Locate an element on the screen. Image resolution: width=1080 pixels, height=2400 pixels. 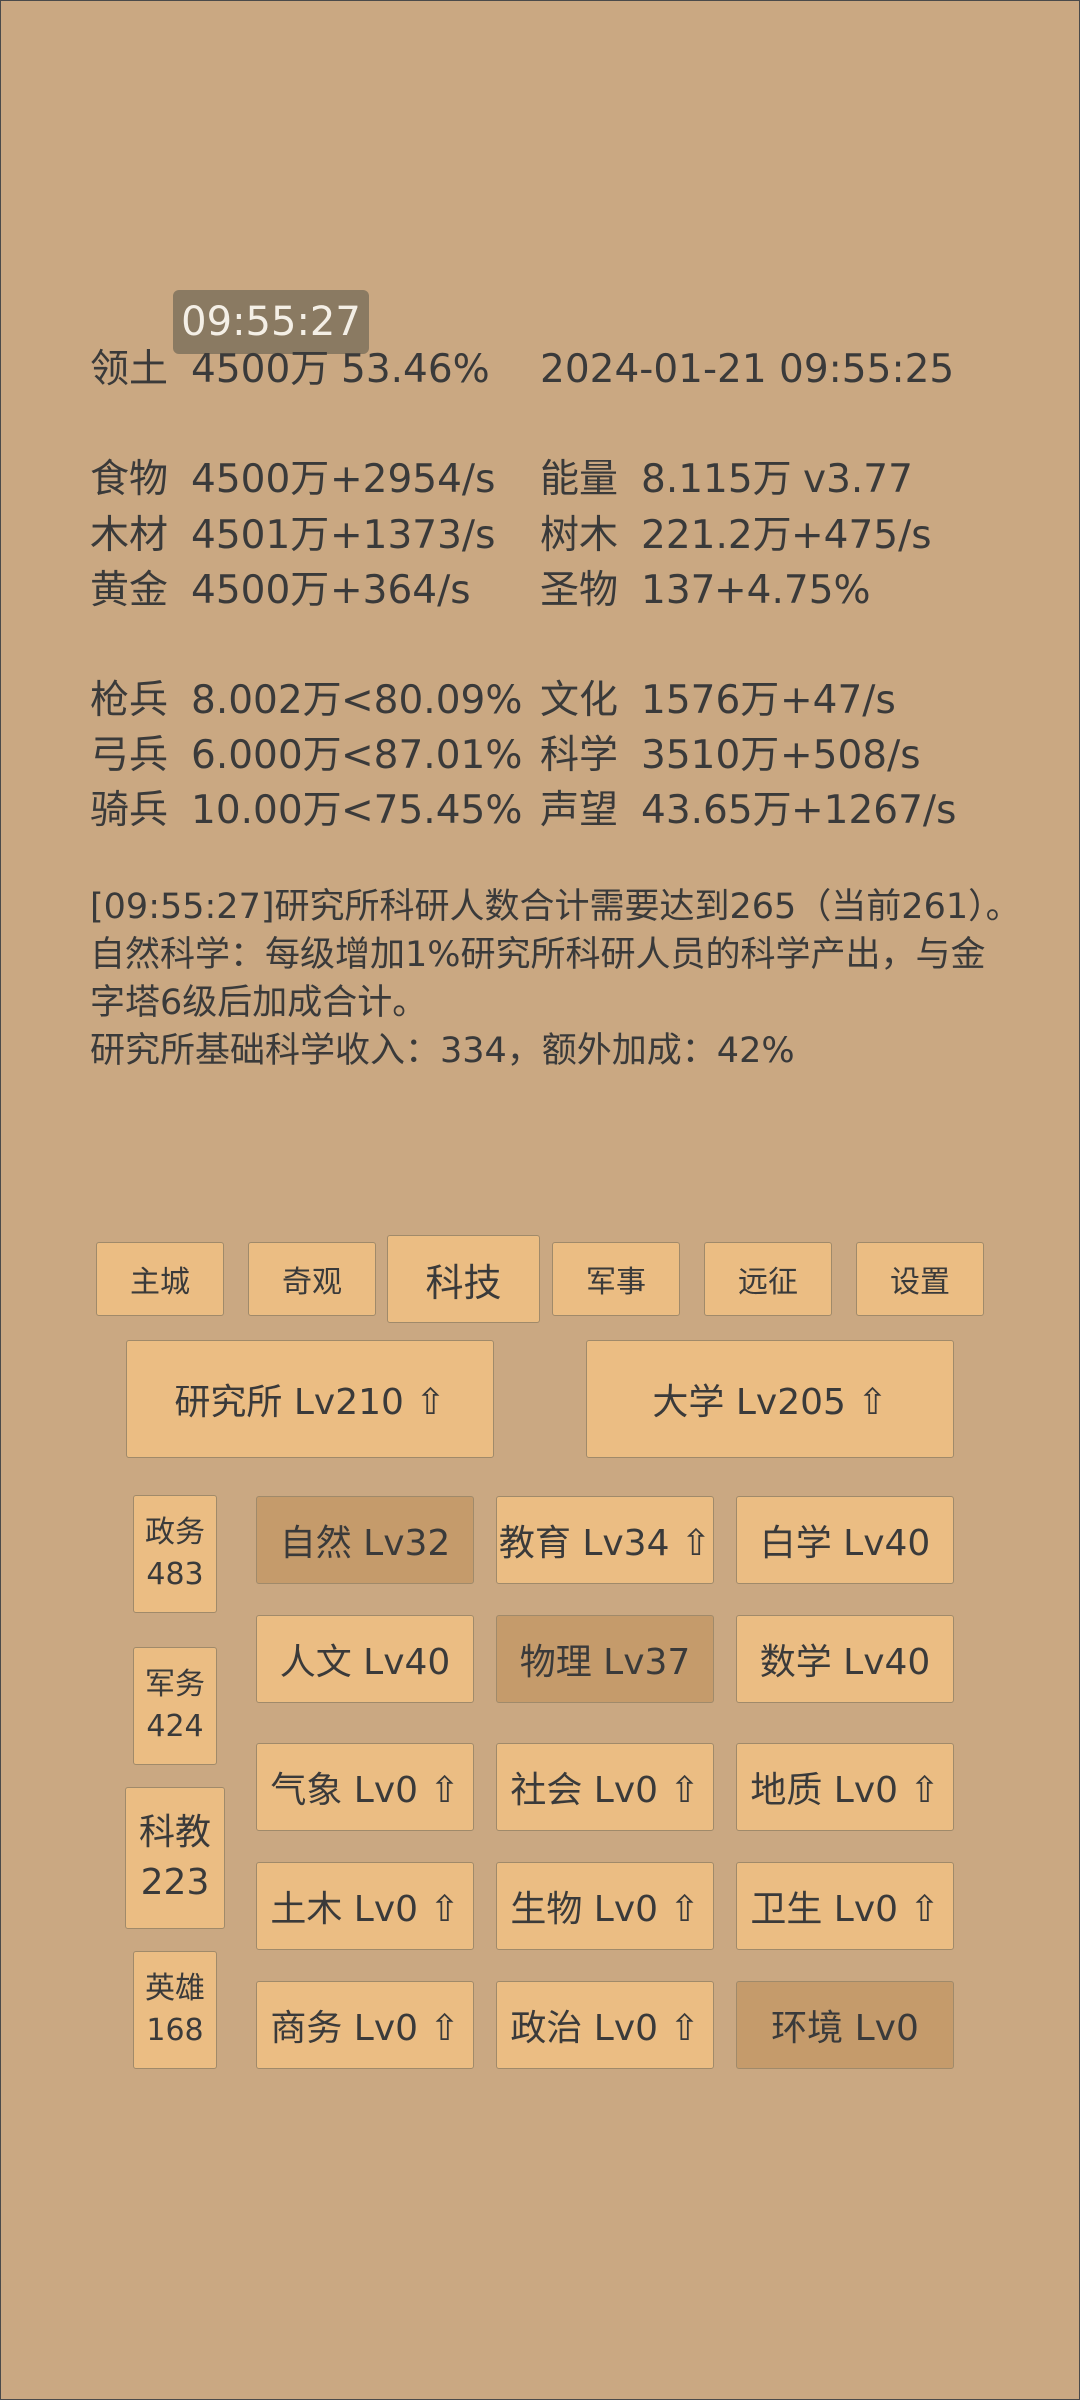
stat-archer-value: 6.000万 is located at coordinates (266, 755).